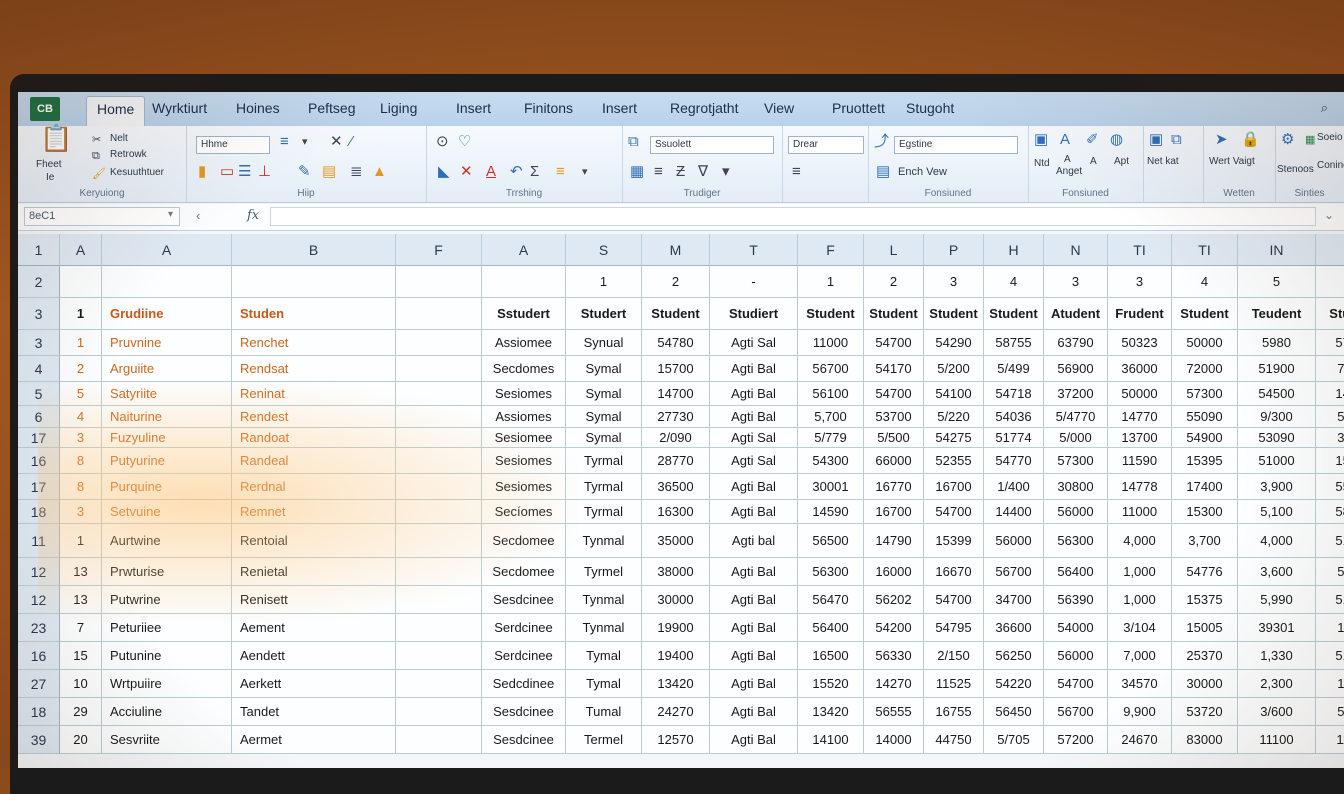 This screenshot has height=794, width=1344. Describe the element at coordinates (604, 314) in the screenshot. I see `header-cell: Studert` at that location.